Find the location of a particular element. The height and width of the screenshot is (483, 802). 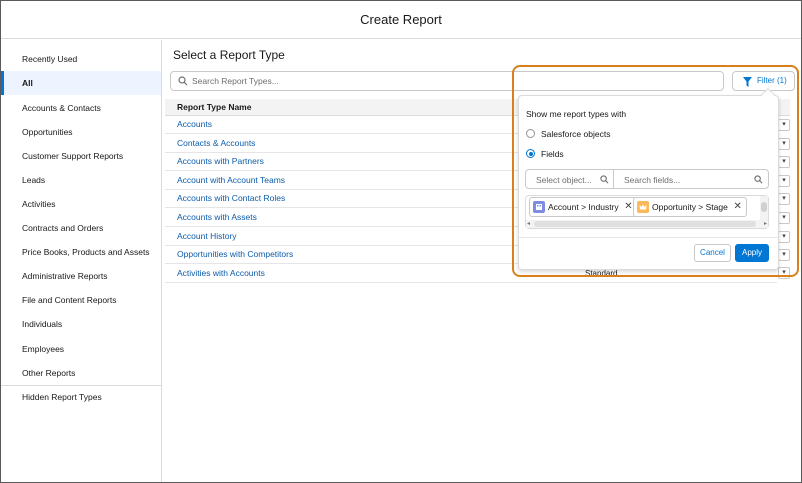

sidebar-item-customer-support-reports: Customer Support Reports is located at coordinates (81, 156).